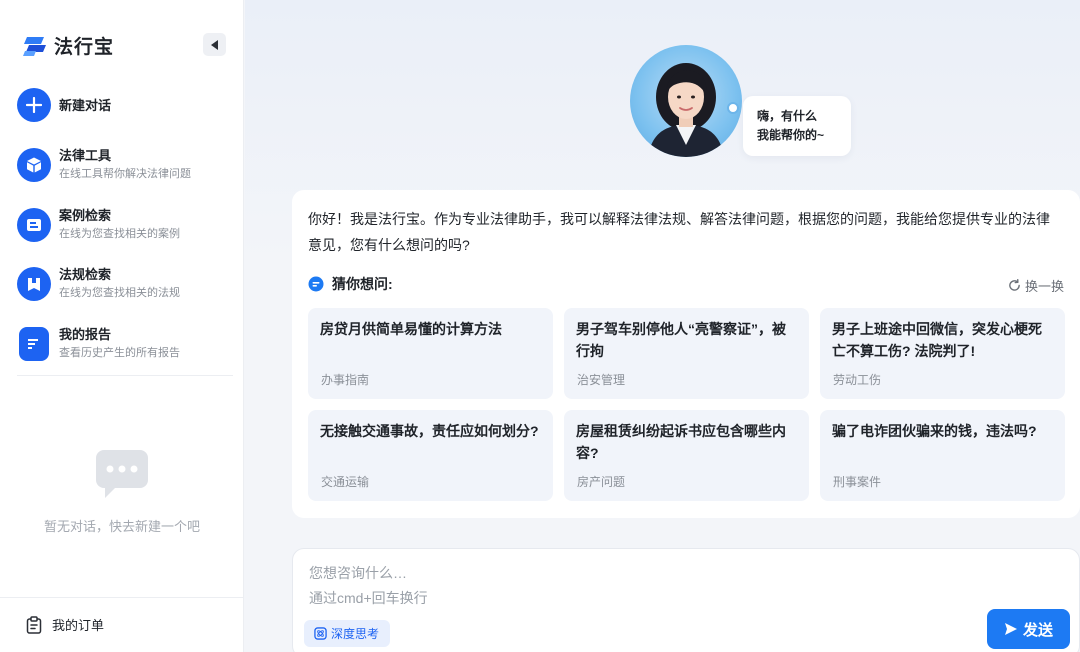 Image resolution: width=1080 pixels, height=652 pixels. I want to click on app-logo: 法行宝, so click(68, 45).